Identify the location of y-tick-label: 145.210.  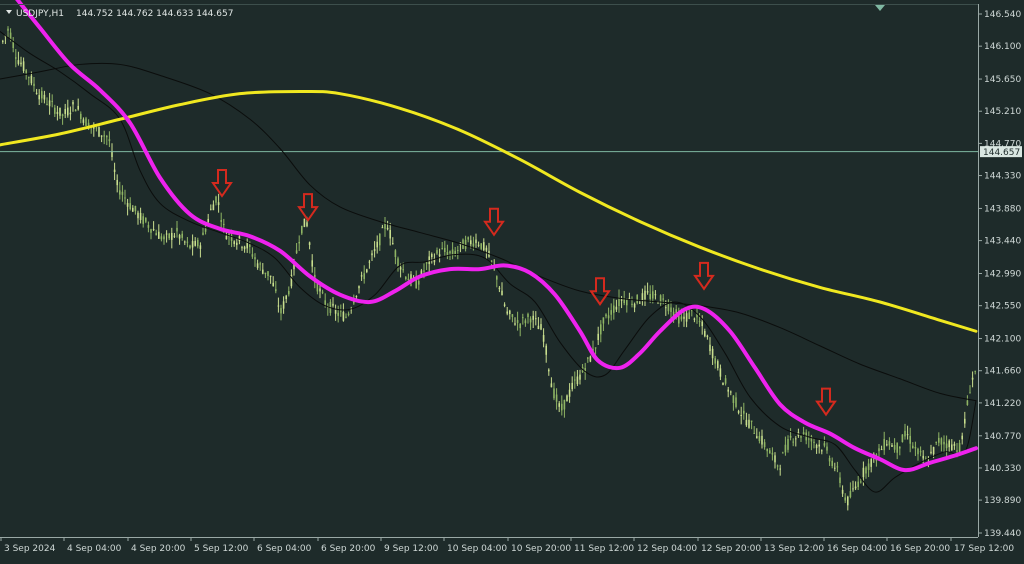
(1002, 112).